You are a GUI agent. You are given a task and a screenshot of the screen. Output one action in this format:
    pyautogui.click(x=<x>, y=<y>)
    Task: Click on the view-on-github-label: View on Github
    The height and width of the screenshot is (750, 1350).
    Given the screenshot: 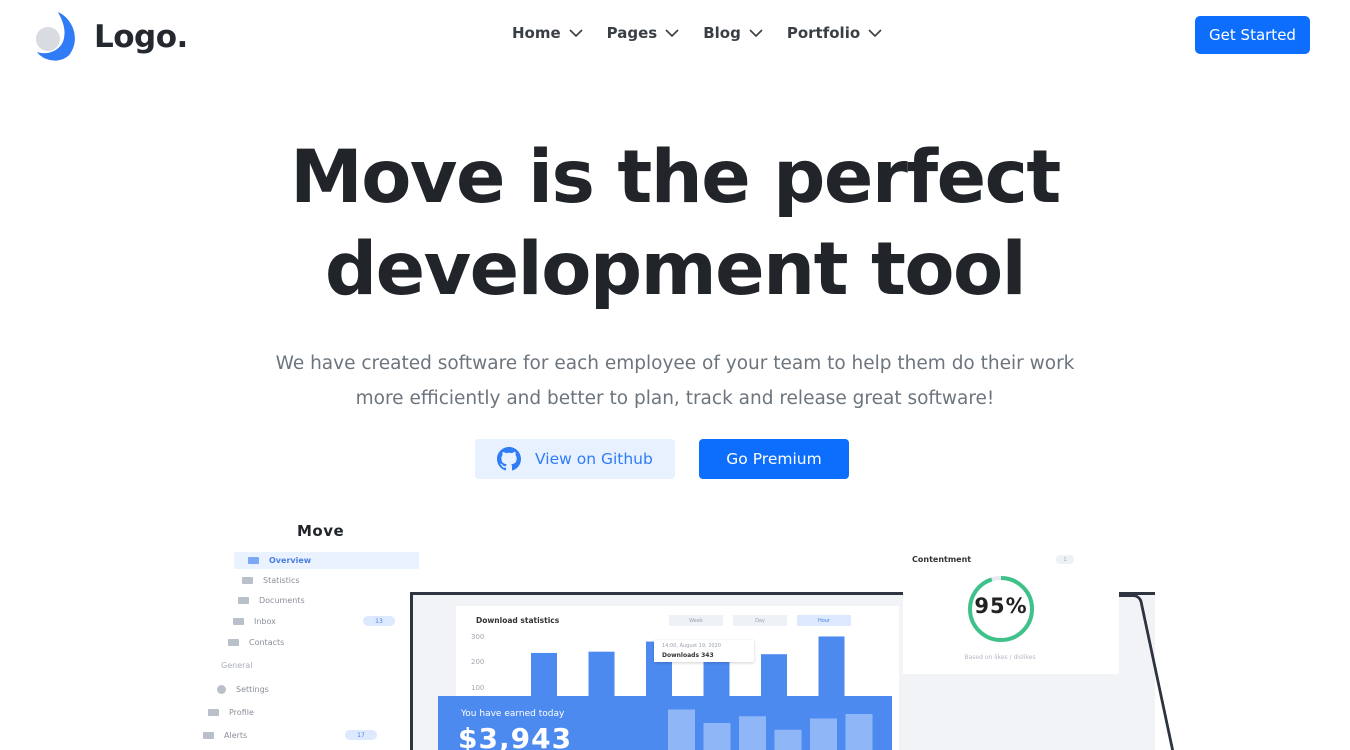 What is the action you would take?
    pyautogui.click(x=594, y=459)
    